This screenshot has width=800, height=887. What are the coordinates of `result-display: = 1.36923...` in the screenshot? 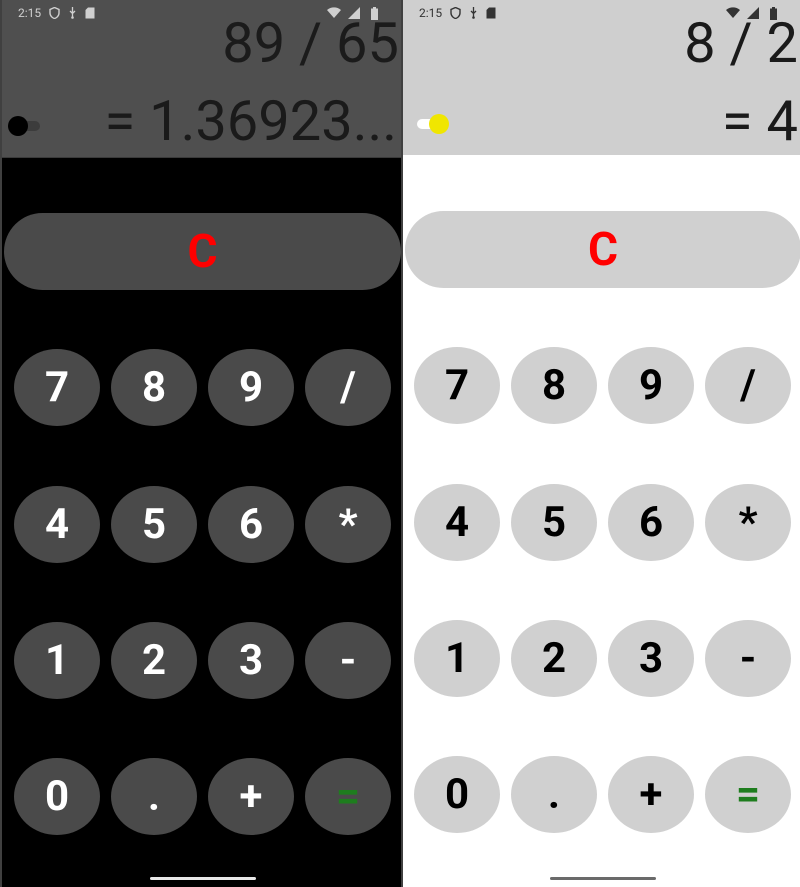 It's located at (250, 121).